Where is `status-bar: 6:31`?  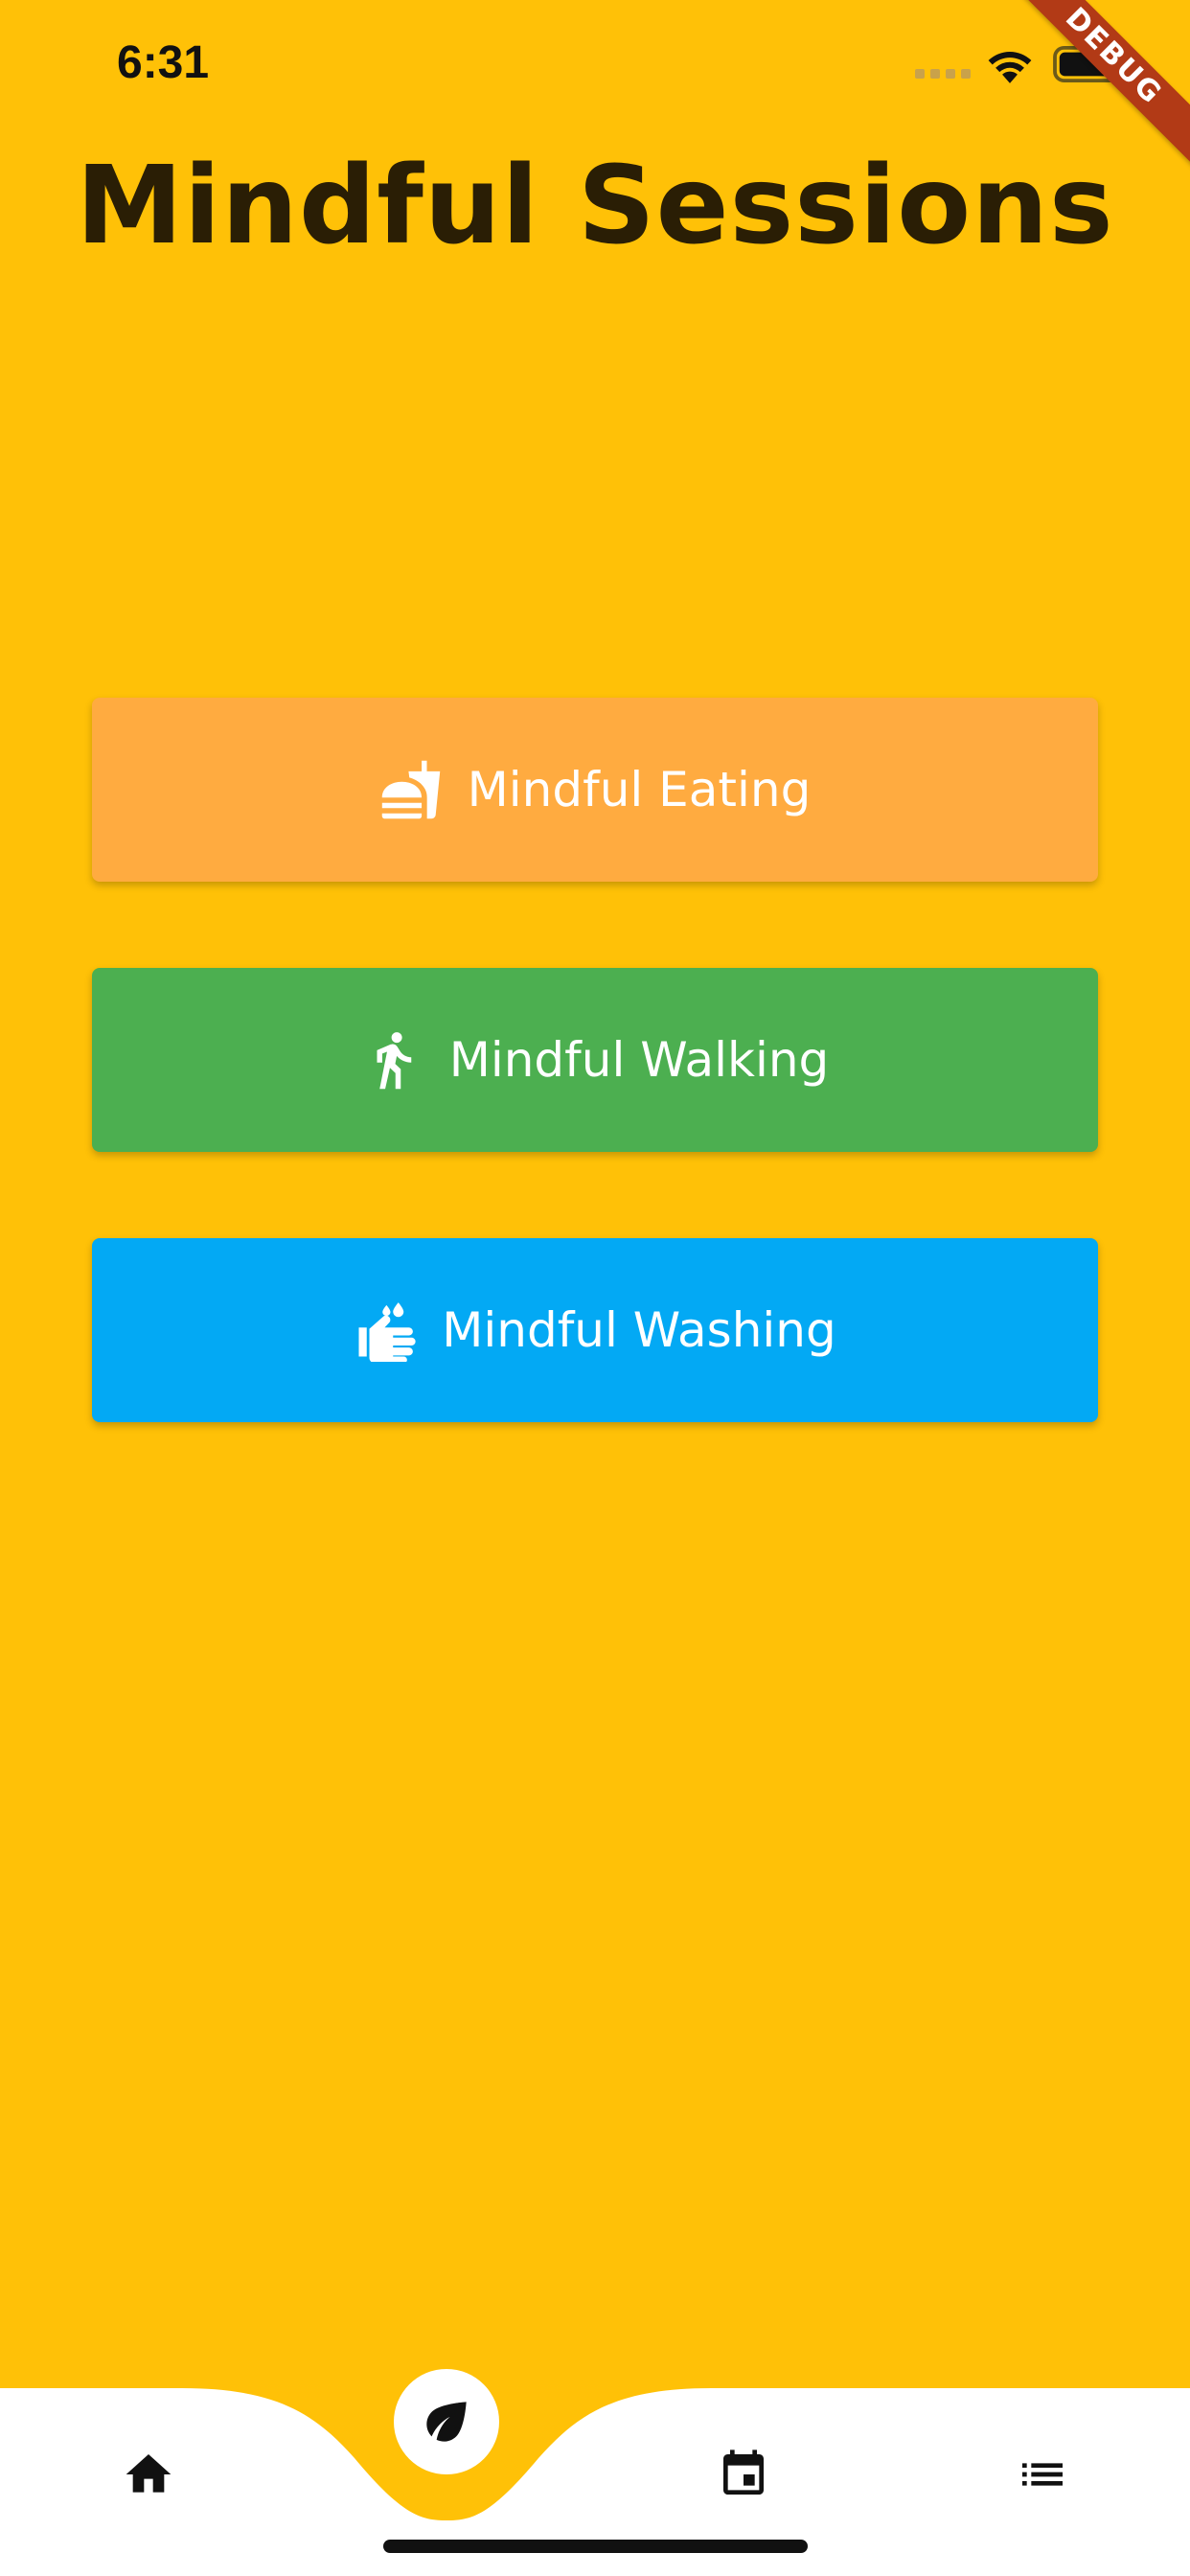
status-bar: 6:31 is located at coordinates (595, 67).